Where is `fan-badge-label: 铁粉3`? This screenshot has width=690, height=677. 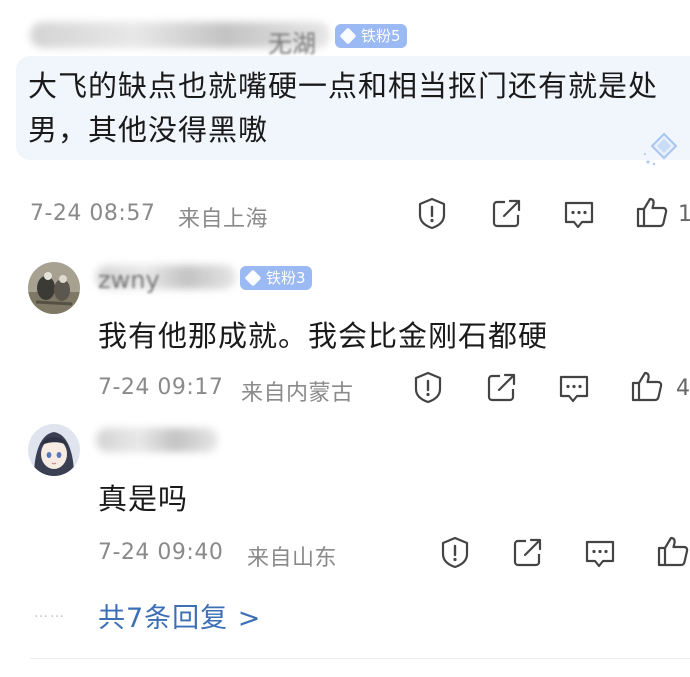 fan-badge-label: 铁粉3 is located at coordinates (286, 278).